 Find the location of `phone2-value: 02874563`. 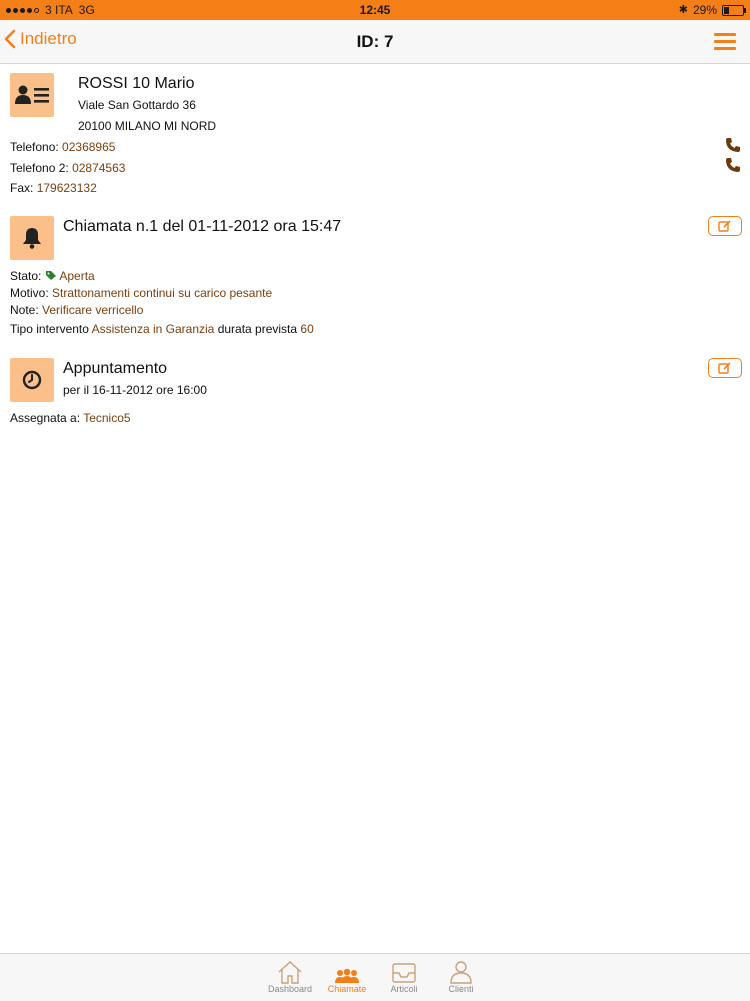

phone2-value: 02874563 is located at coordinates (98, 168).